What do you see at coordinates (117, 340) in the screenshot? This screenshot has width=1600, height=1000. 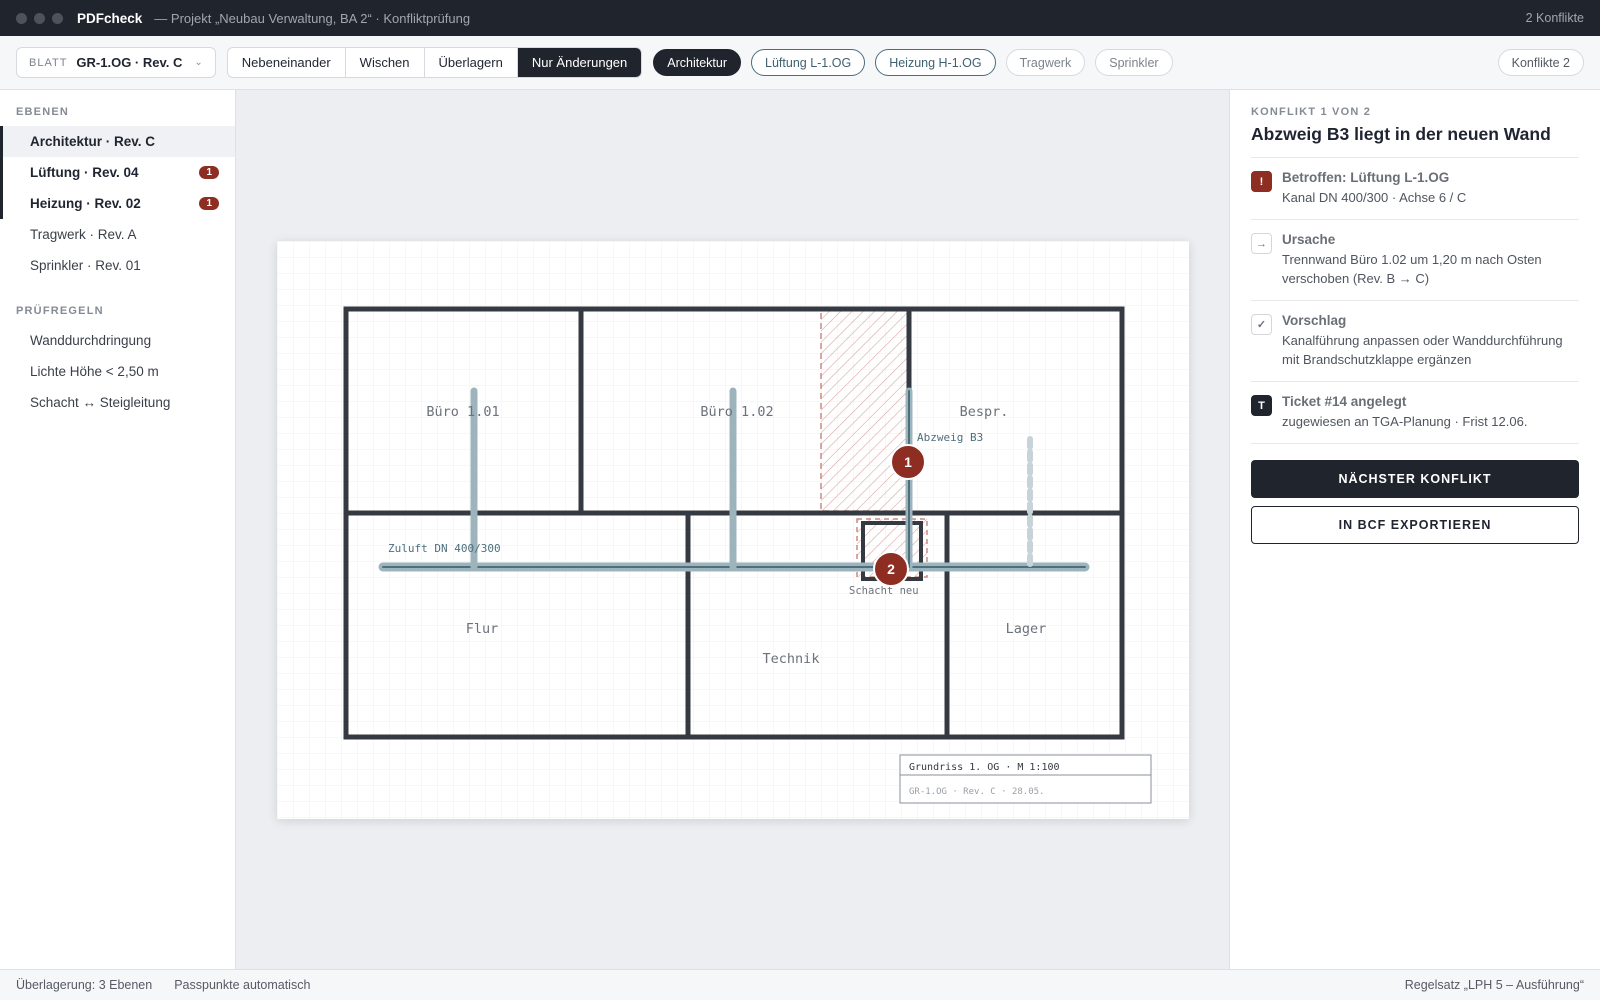 I see `rule-item-wanddurchdringung: Wanddurchdringung` at bounding box center [117, 340].